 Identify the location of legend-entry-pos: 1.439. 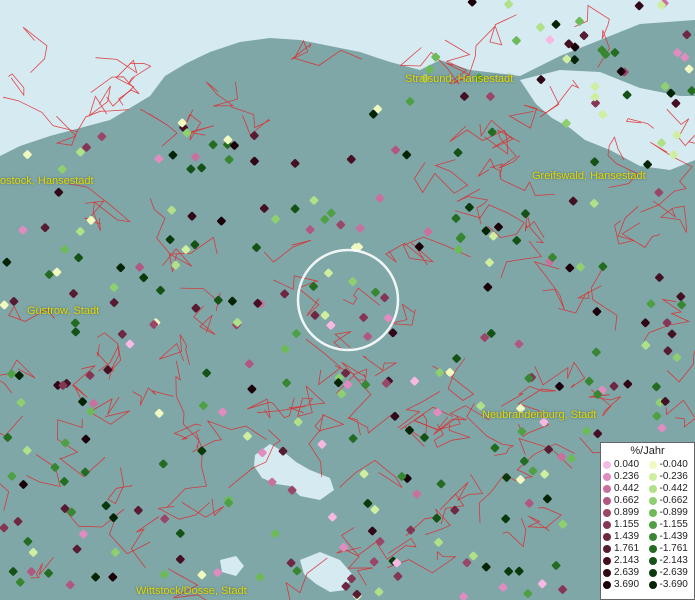
(626, 536).